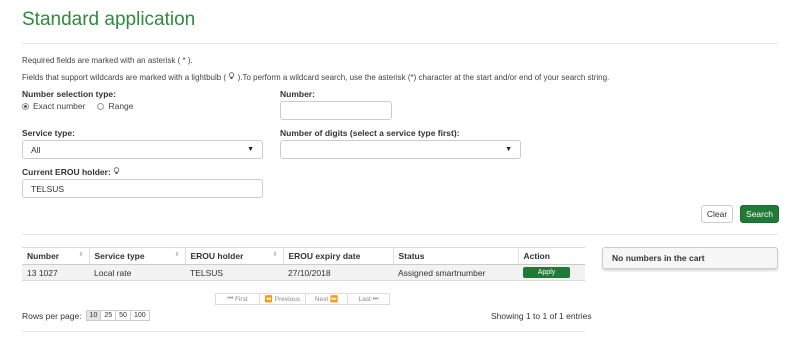  Describe the element at coordinates (759, 214) in the screenshot. I see `search-button: Search` at that location.